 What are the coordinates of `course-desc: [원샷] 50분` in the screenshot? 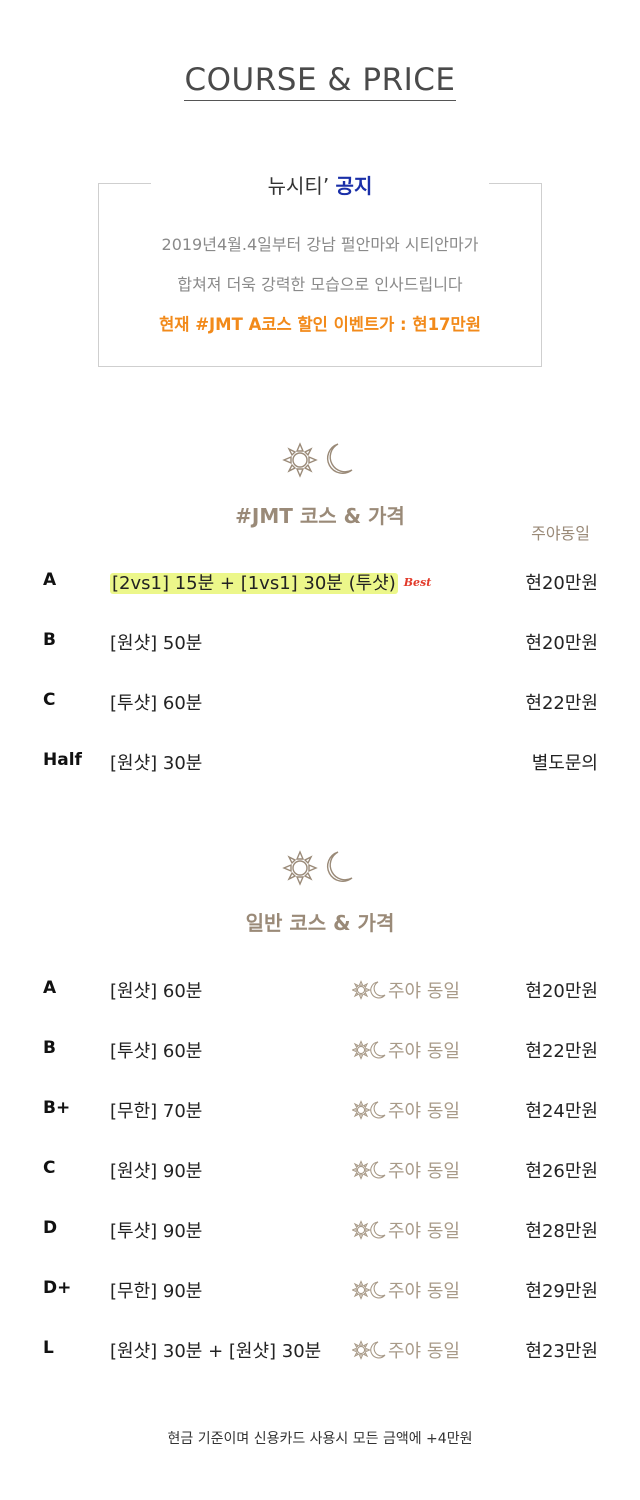 It's located at (156, 643).